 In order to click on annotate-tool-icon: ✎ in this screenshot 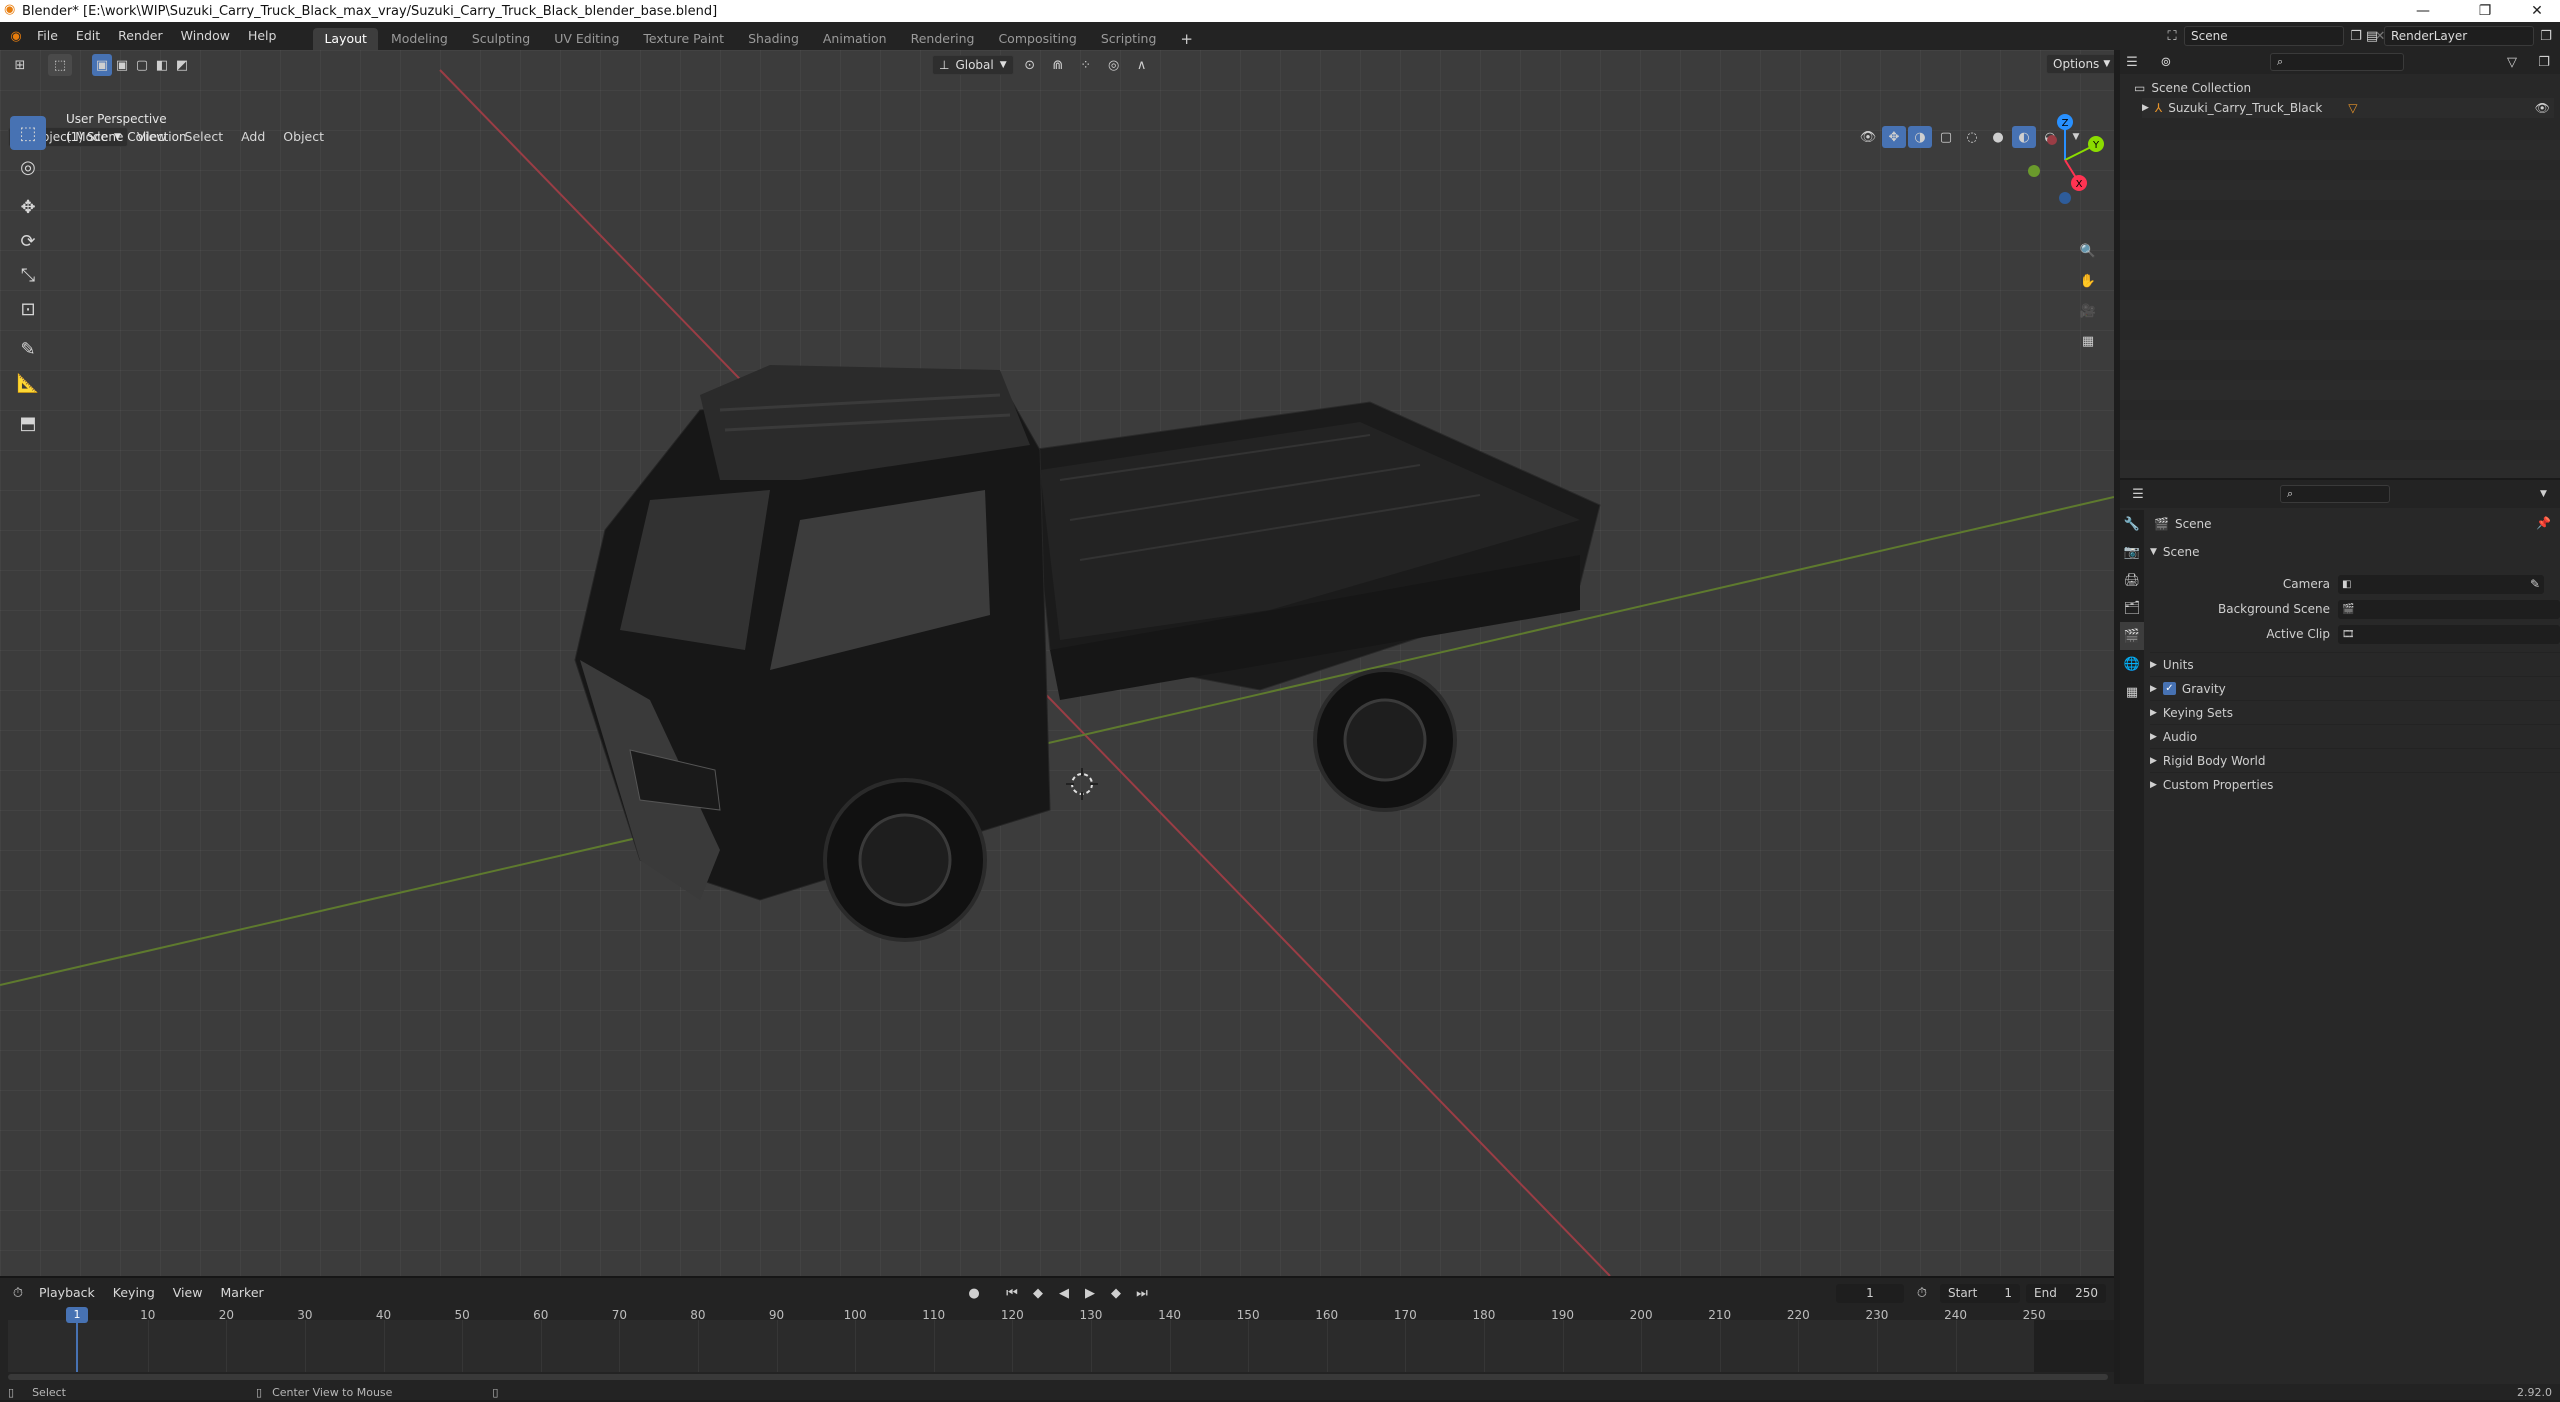, I will do `click(28, 349)`.